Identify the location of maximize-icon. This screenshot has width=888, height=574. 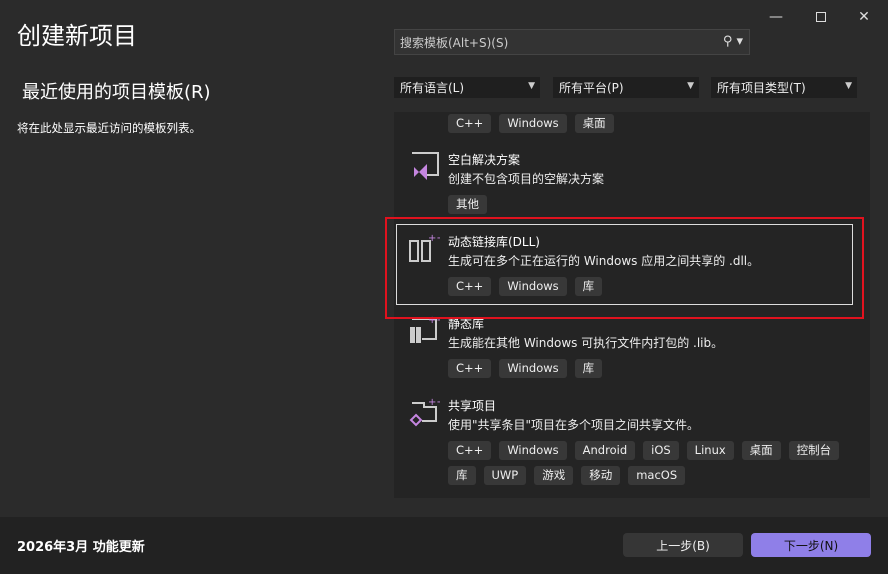
(821, 17).